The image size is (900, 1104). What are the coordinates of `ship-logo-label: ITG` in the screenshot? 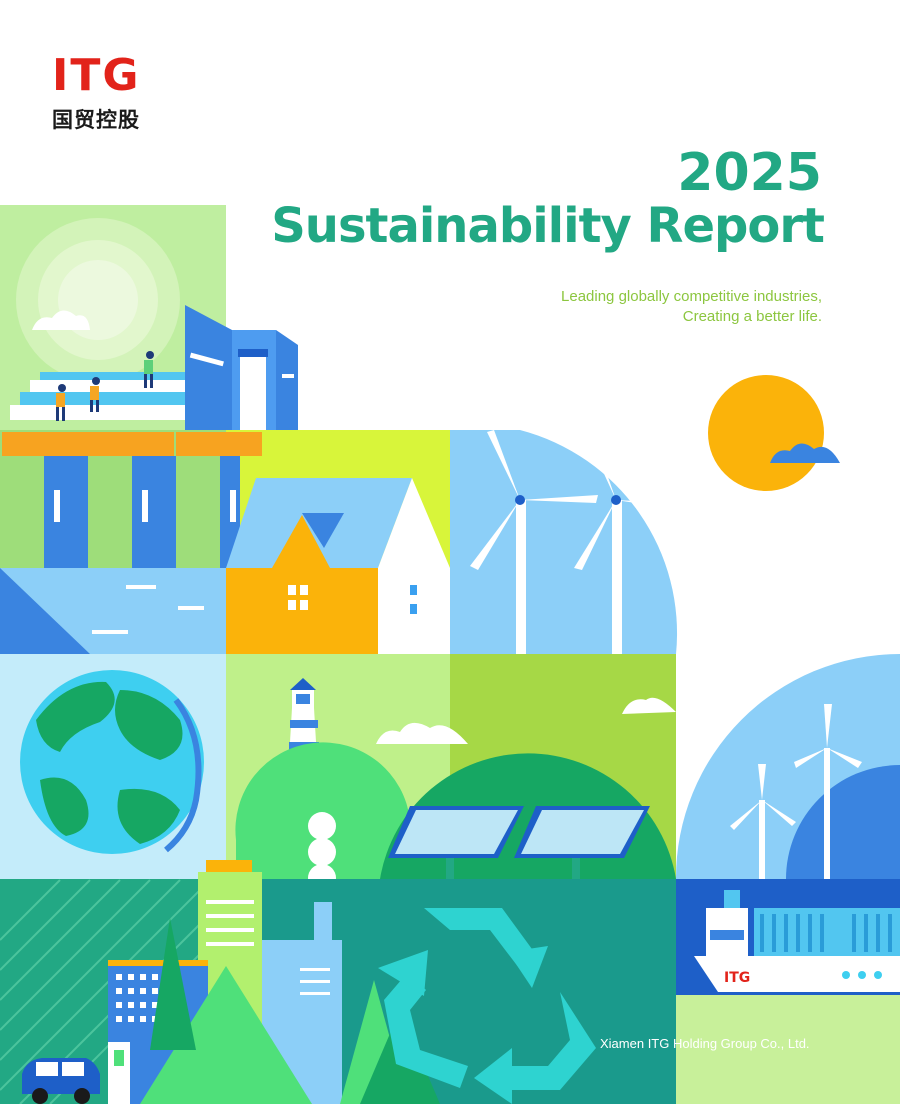 It's located at (737, 978).